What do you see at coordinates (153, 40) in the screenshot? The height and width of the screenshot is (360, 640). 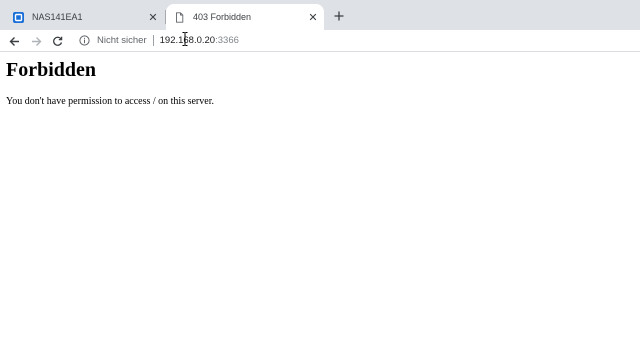 I see `omnibox-divider` at bounding box center [153, 40].